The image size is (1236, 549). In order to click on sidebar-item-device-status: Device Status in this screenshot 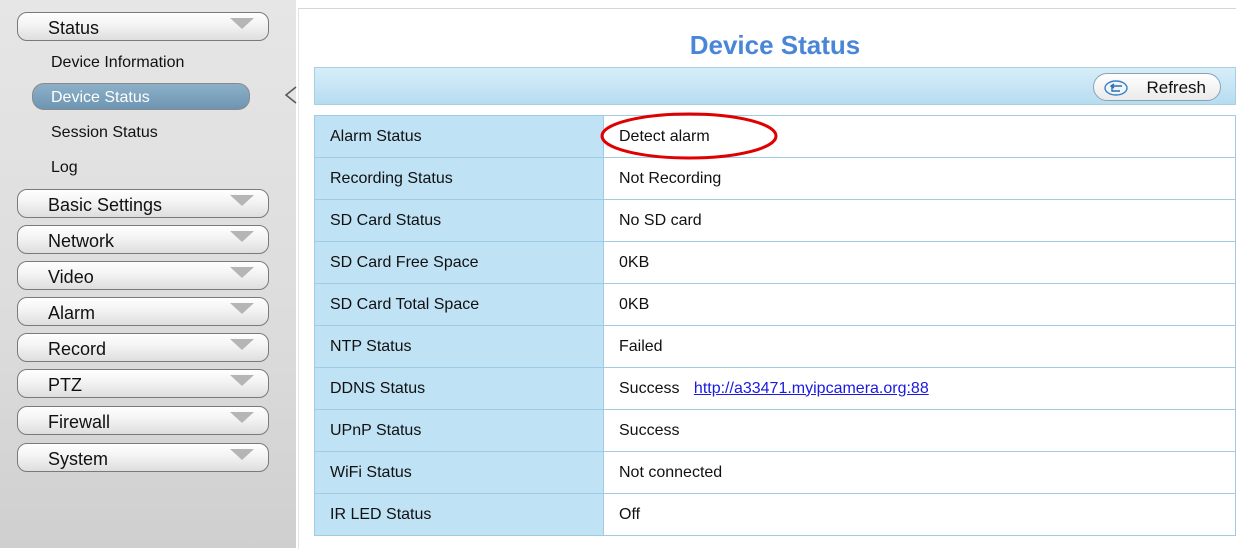, I will do `click(141, 96)`.